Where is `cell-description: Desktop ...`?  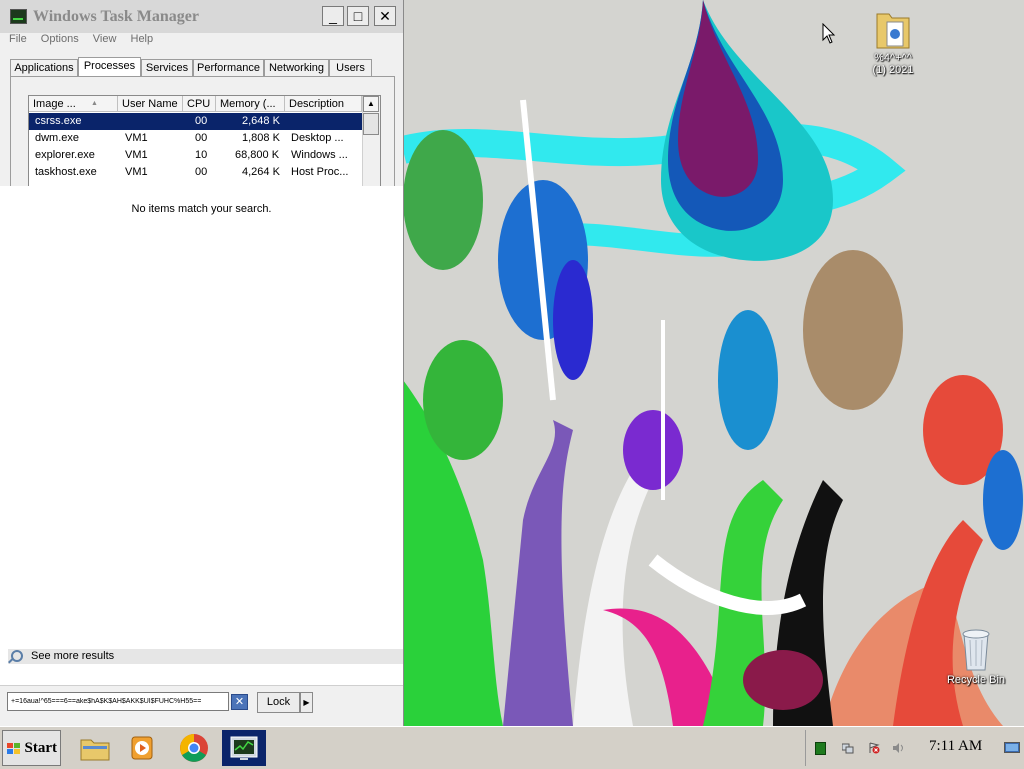 cell-description: Desktop ... is located at coordinates (317, 138).